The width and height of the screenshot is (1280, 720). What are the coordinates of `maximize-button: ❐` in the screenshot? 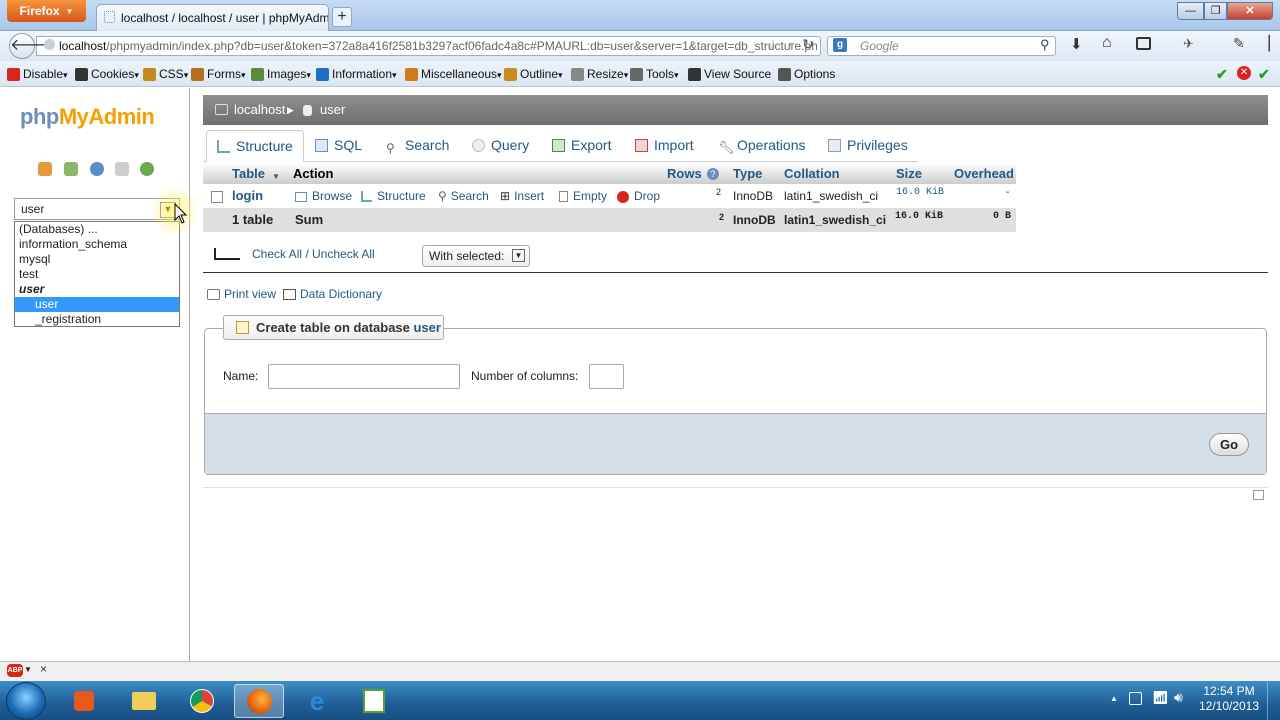 It's located at (1215, 11).